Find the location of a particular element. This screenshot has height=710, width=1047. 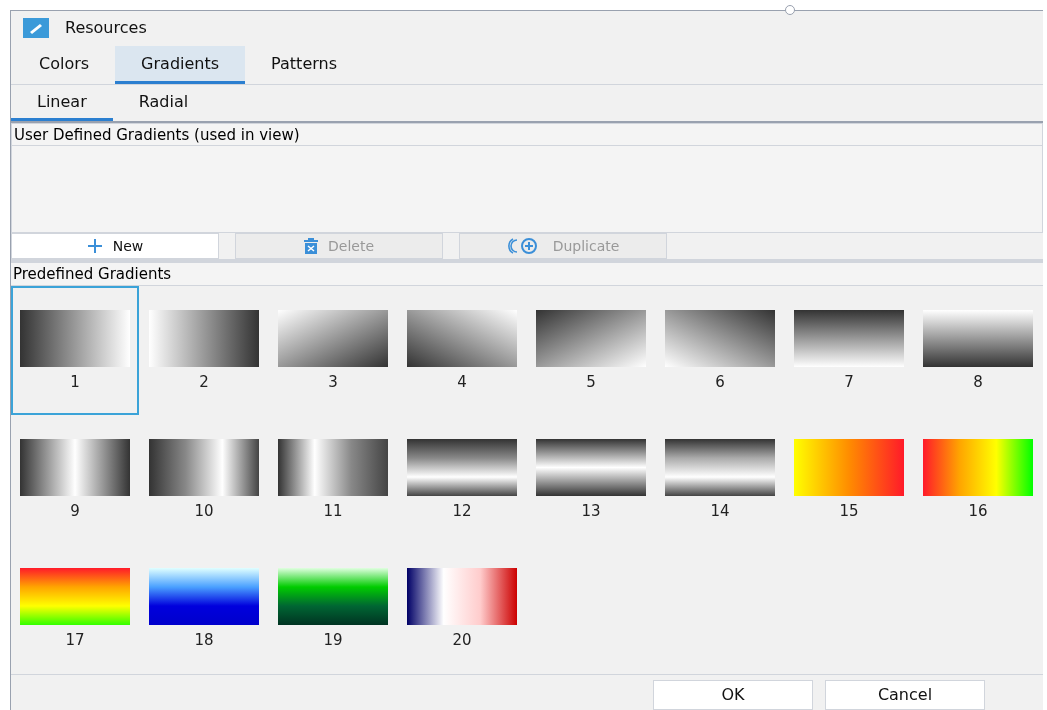

swatch-label: 18 is located at coordinates (204, 641).